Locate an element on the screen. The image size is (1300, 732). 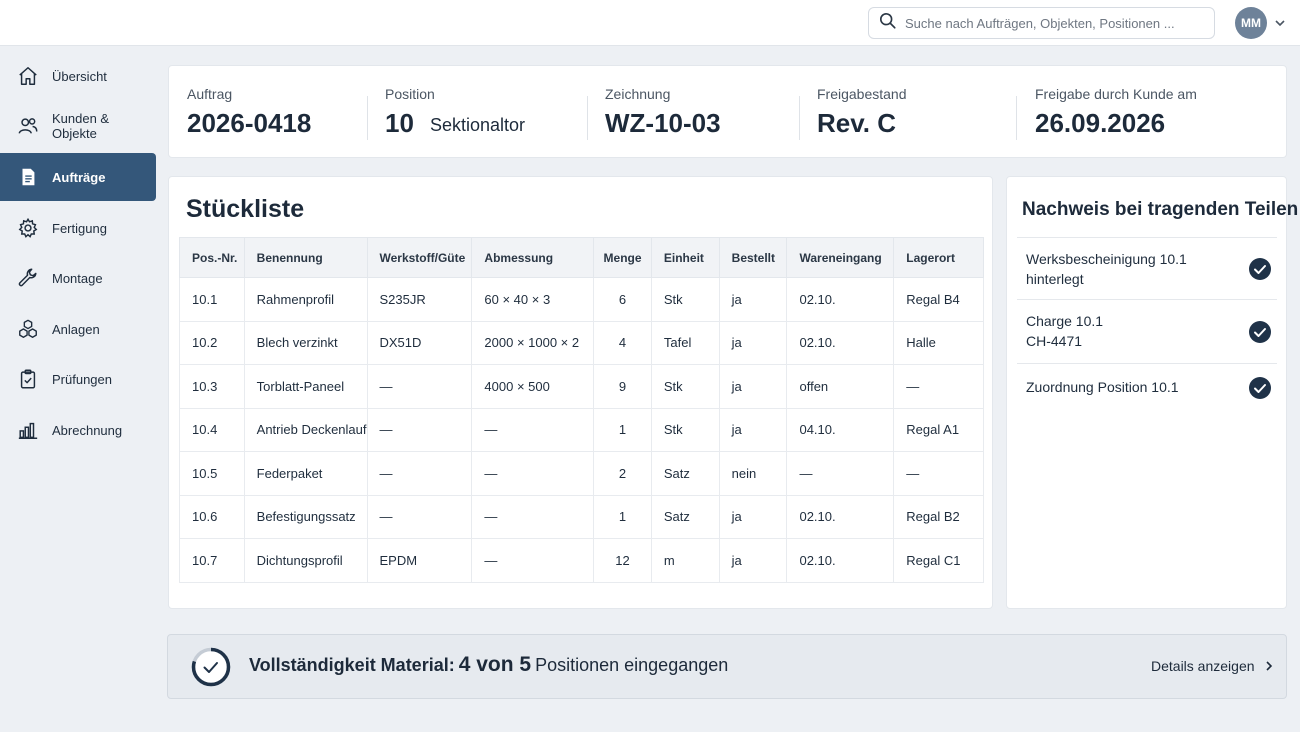
column-header: Einheit is located at coordinates (685, 257).